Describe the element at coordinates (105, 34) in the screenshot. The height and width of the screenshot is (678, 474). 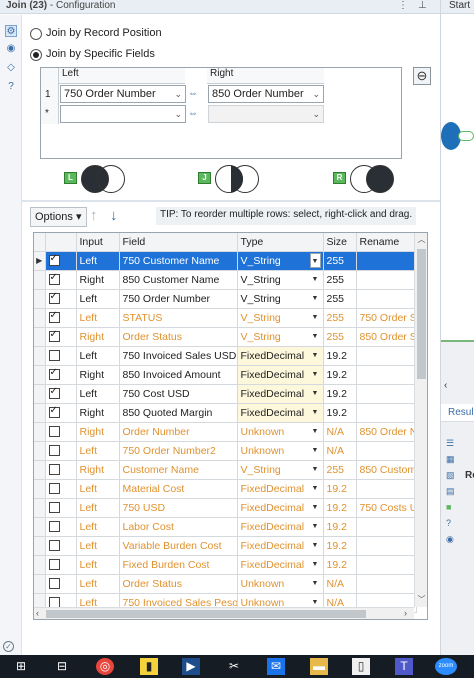
I see `join-by-record-position-radio: Join by Record Position` at that location.